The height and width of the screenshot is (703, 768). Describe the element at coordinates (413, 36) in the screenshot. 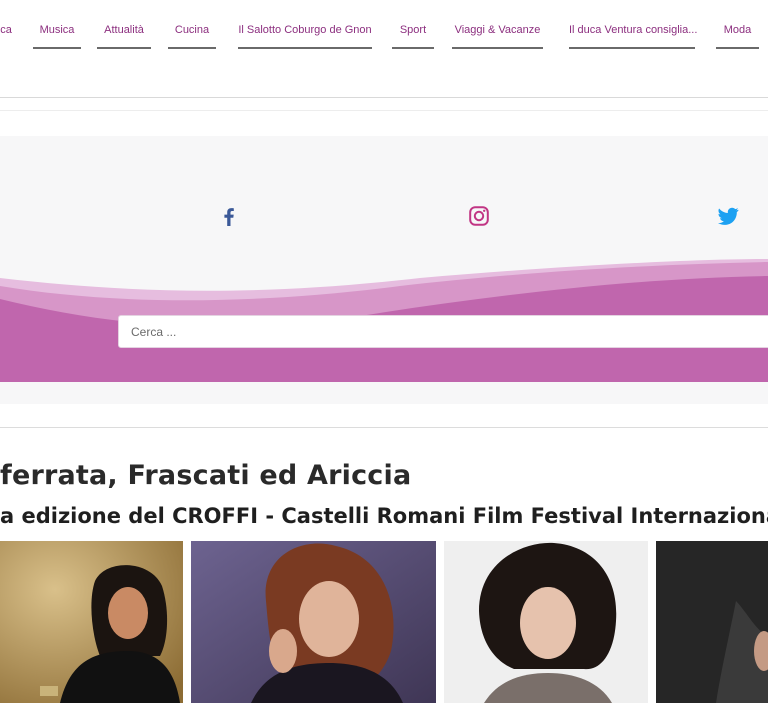

I see `nav-item-sport: Sport` at that location.